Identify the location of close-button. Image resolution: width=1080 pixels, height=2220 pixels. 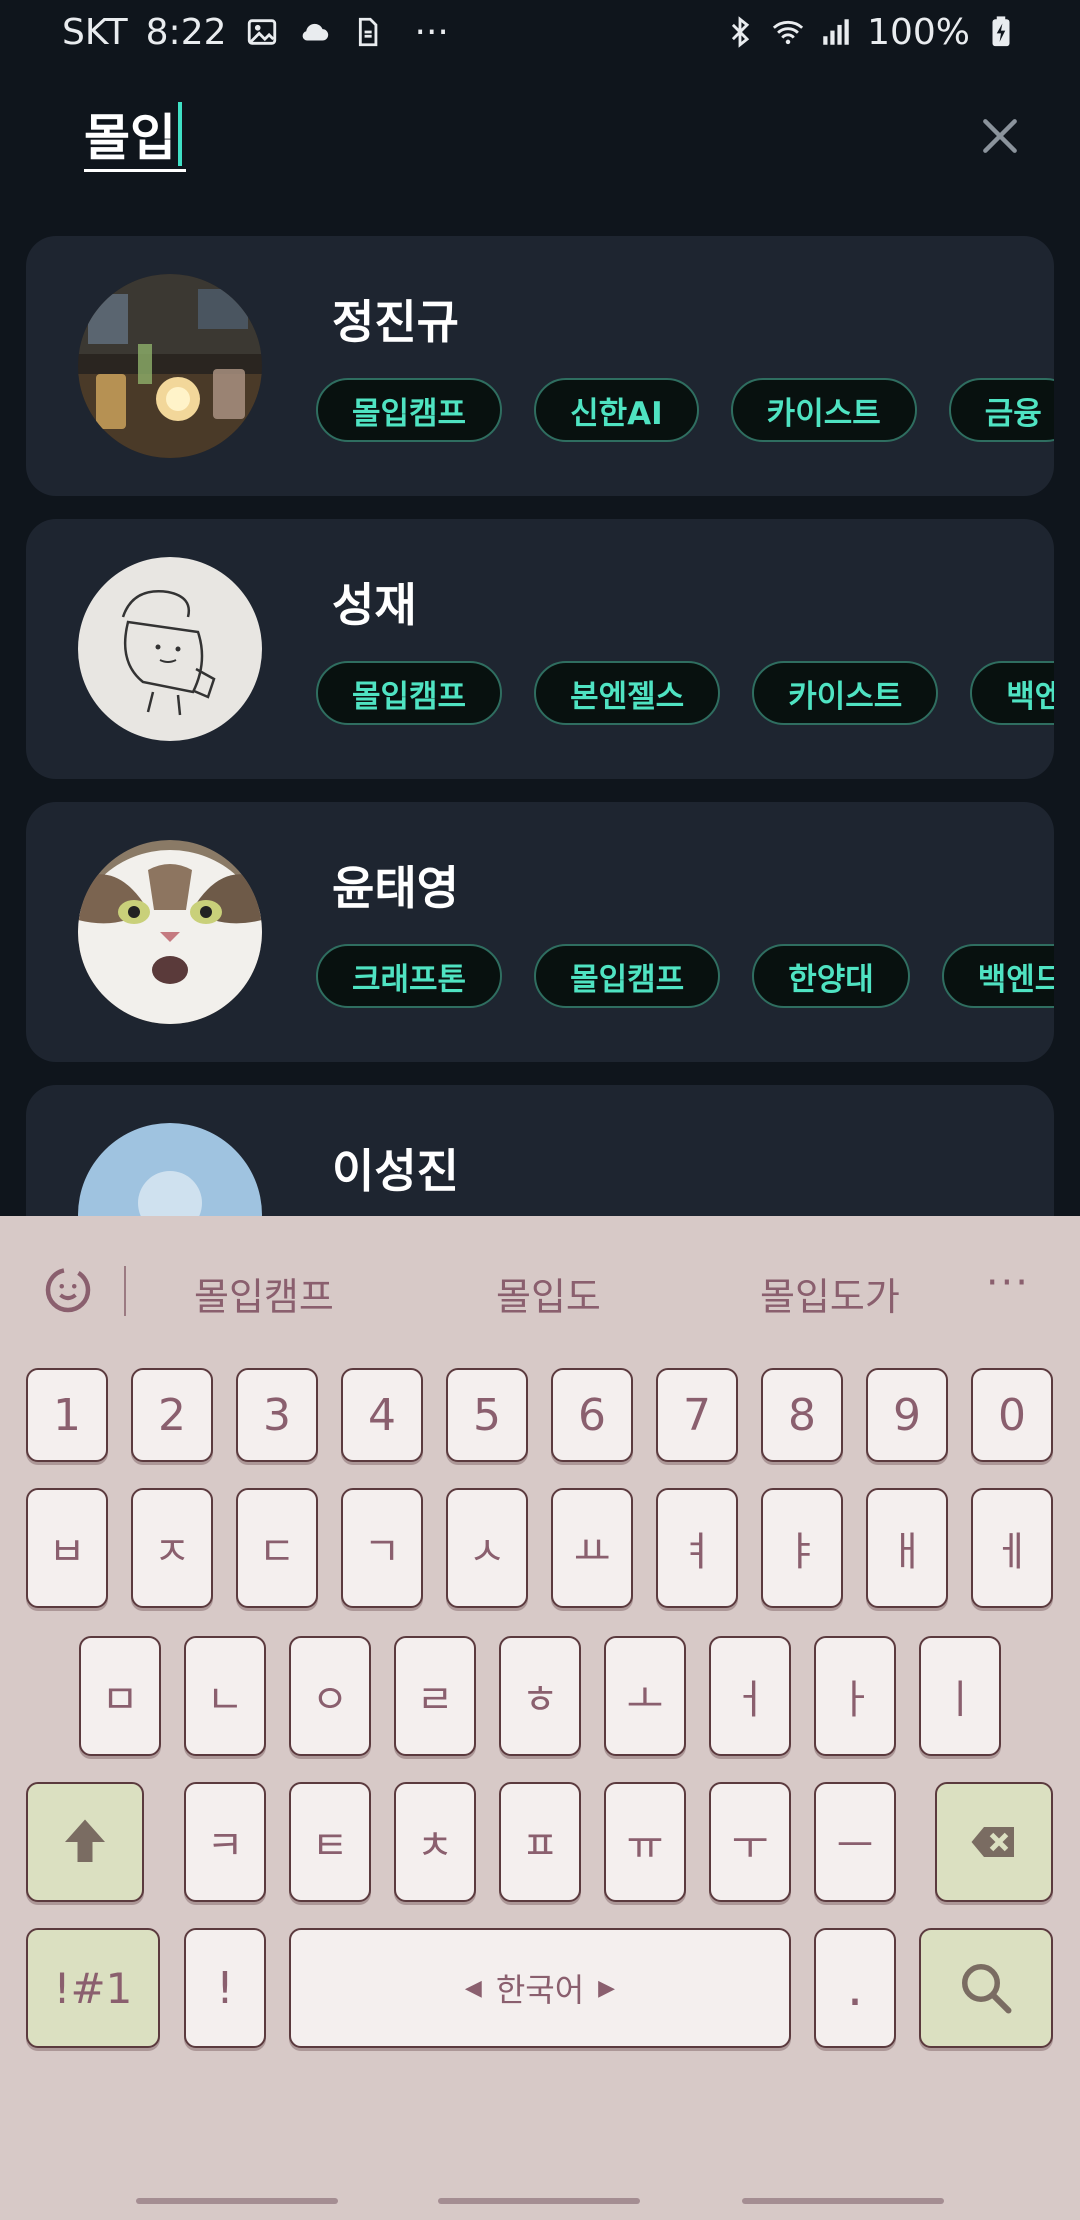
(1000, 136).